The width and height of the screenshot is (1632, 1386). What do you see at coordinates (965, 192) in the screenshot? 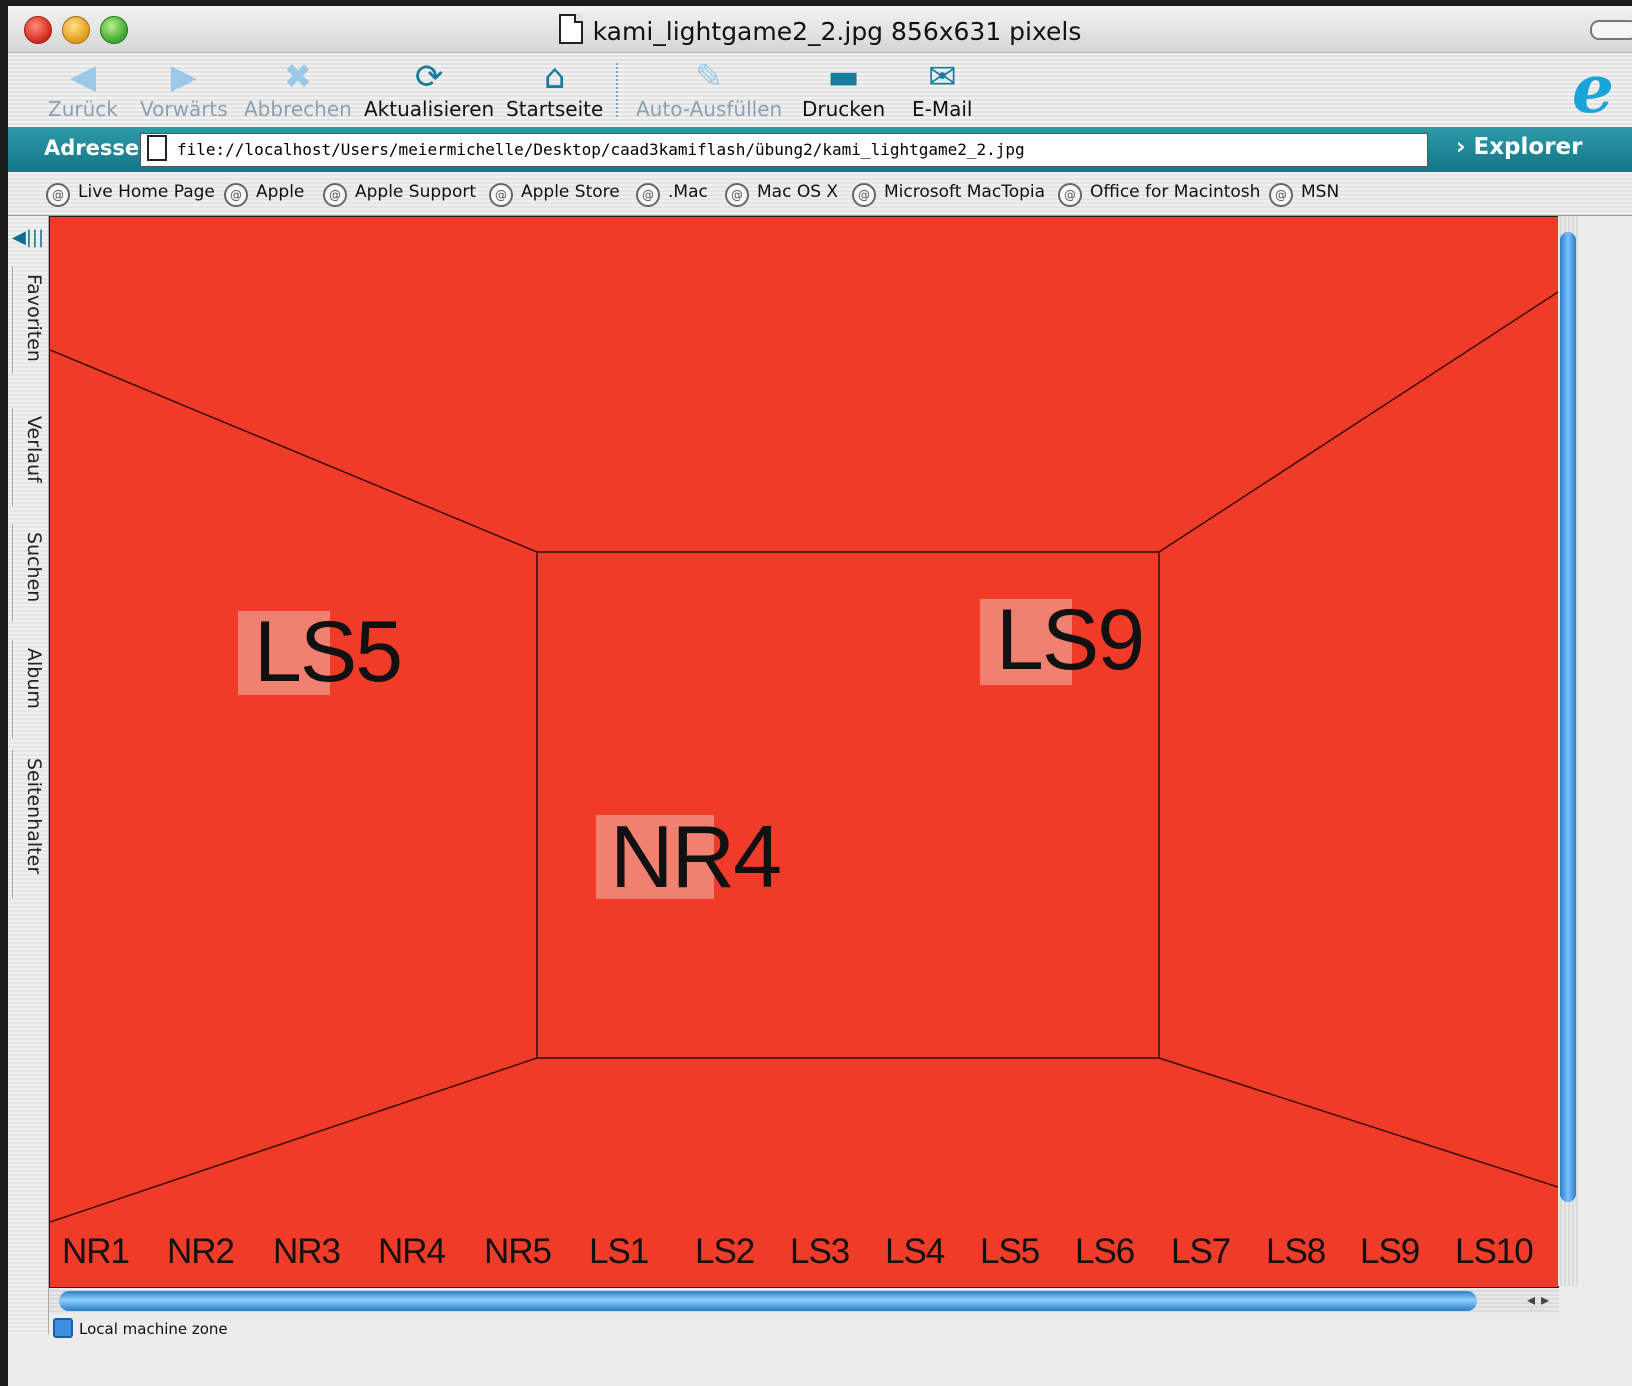
I see `favorite-label: Microsoft MacTopia` at bounding box center [965, 192].